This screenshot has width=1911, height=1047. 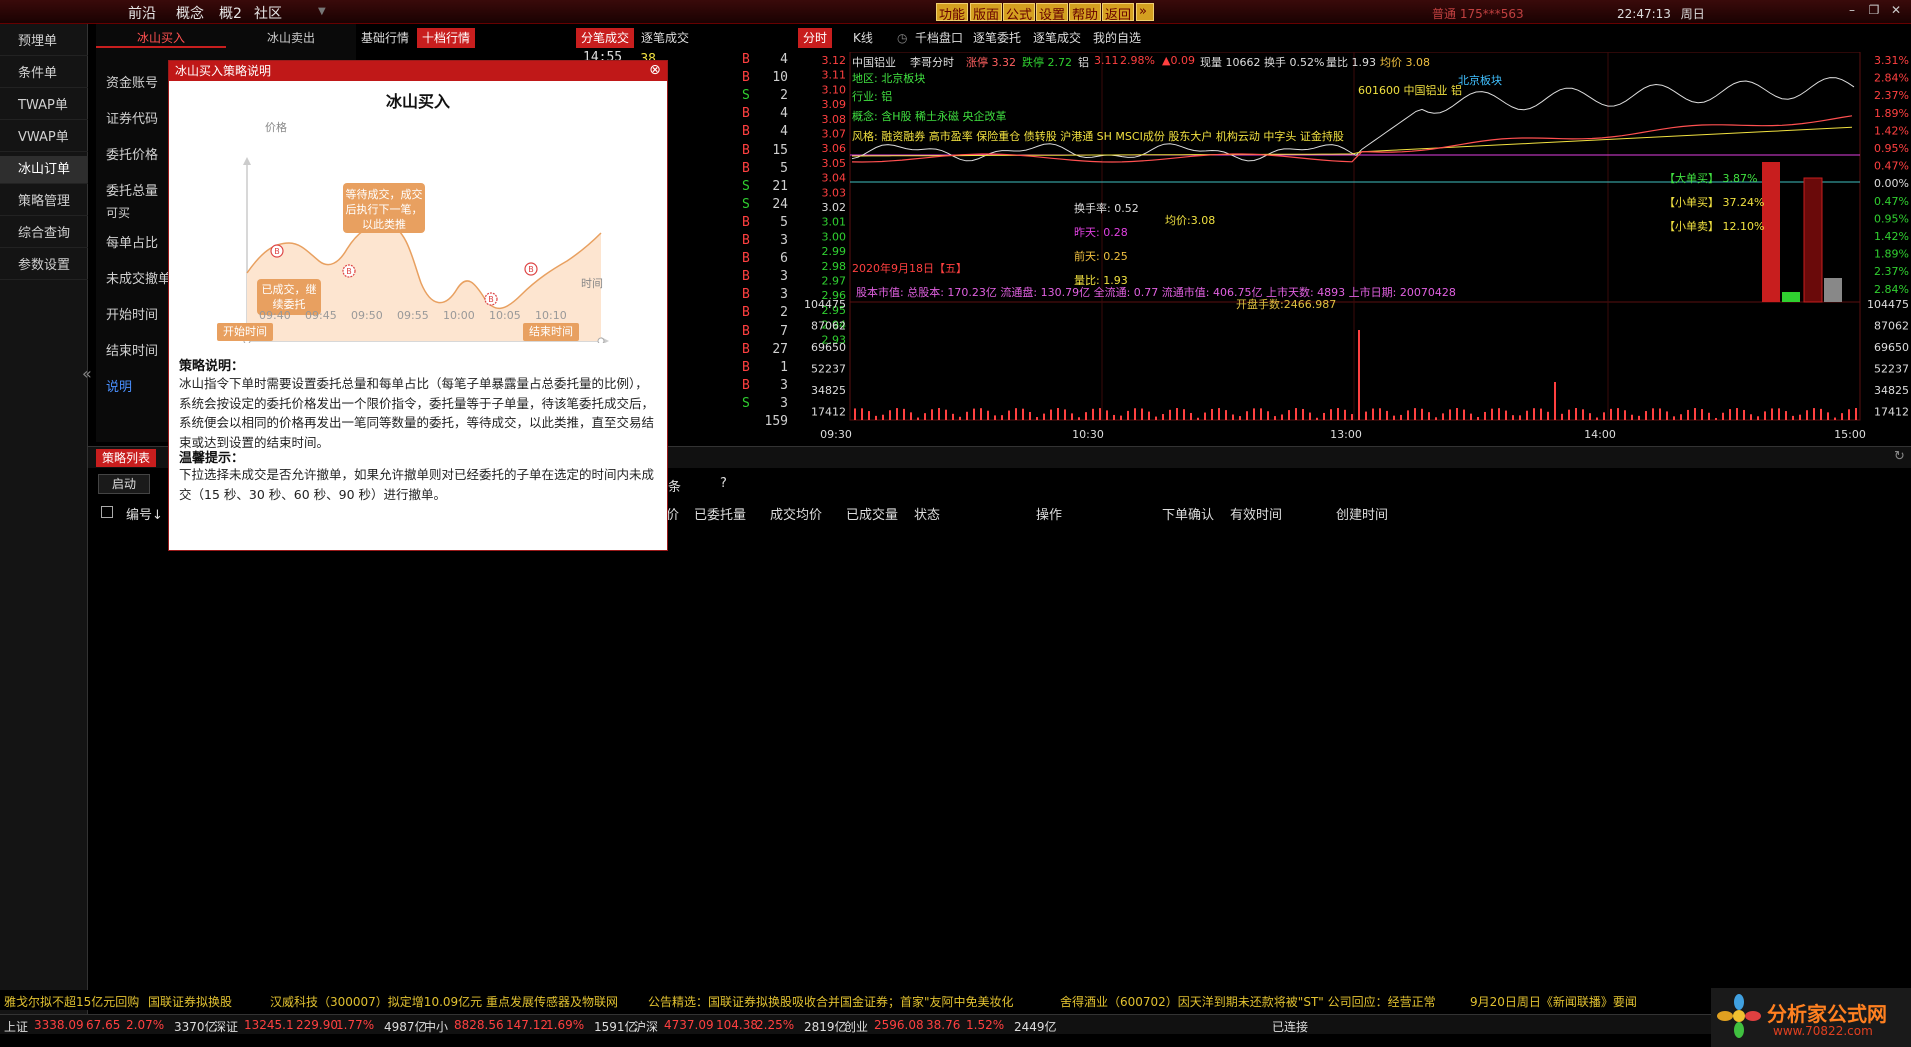 What do you see at coordinates (322, 11) in the screenshot?
I see `dropdown-caret-icon: ▼` at bounding box center [322, 11].